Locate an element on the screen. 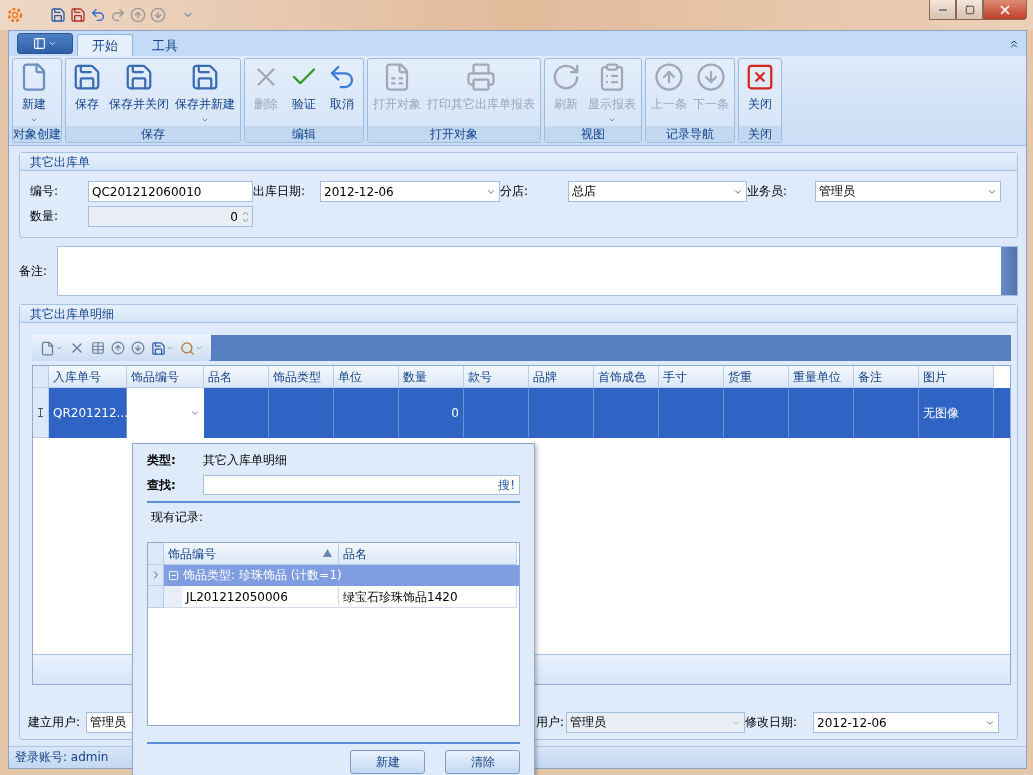 The width and height of the screenshot is (1033, 775). maximize-button is located at coordinates (969, 10).